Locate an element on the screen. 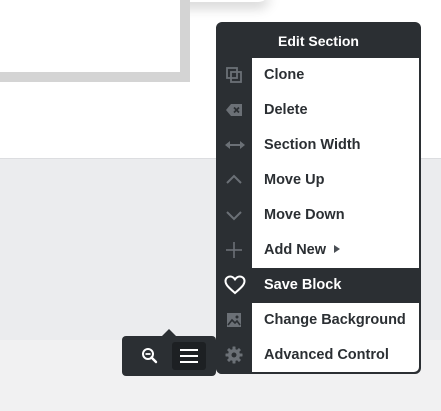 This screenshot has height=411, width=441. menu-item-save-block: Save Block is located at coordinates (318, 285).